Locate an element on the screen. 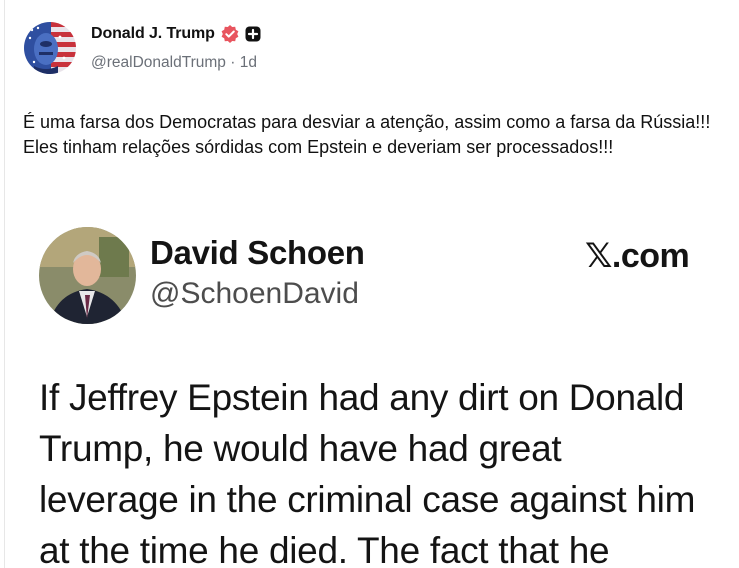  embed-avatar is located at coordinates (87, 275).